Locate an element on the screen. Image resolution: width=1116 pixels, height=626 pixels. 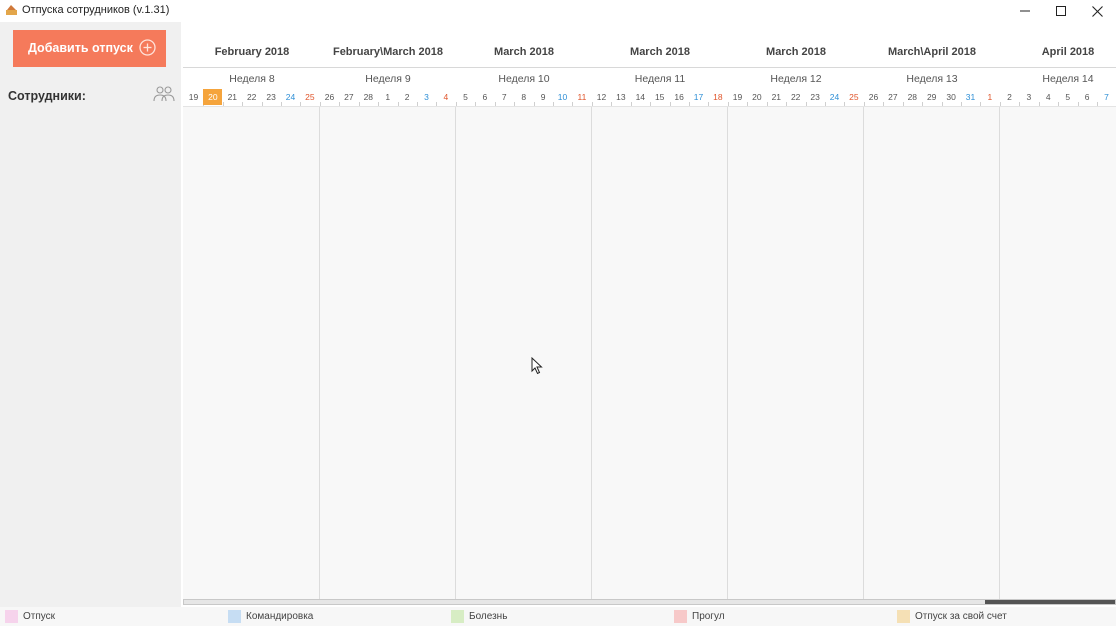
month-label: April 2018 is located at coordinates (1068, 52).